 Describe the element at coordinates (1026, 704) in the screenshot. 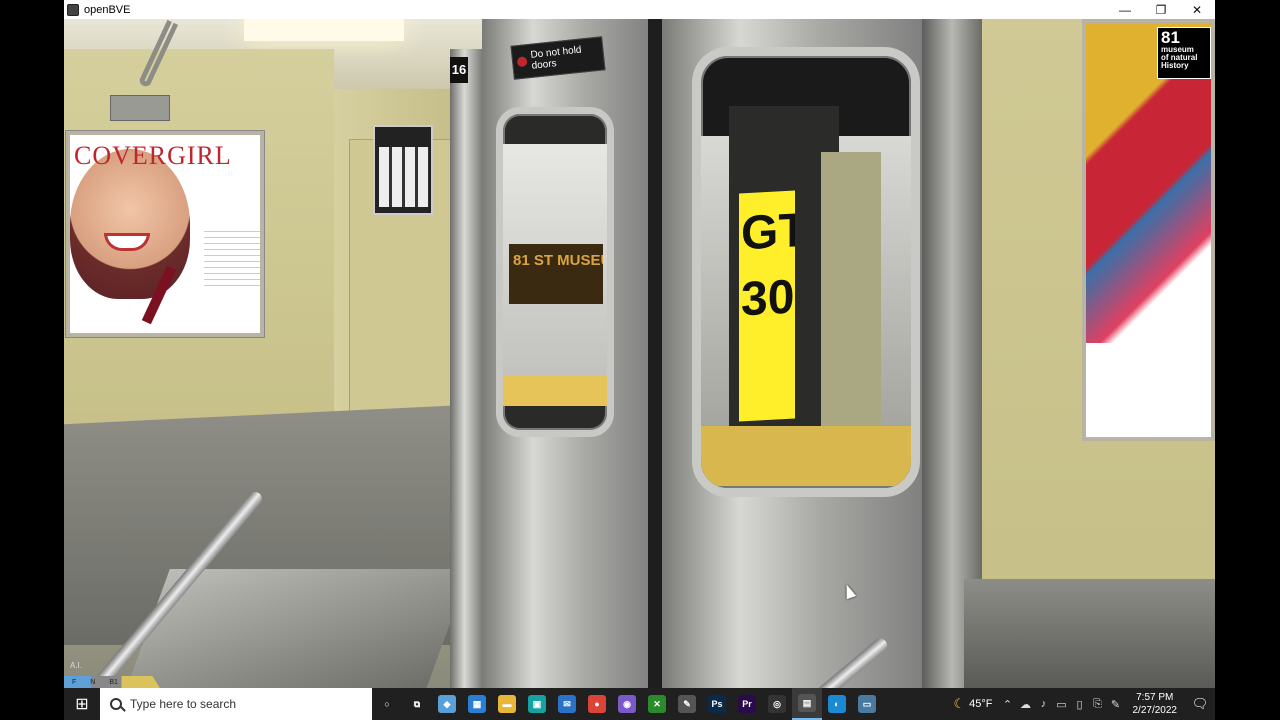

I see `onedrive-icon: ☁` at that location.